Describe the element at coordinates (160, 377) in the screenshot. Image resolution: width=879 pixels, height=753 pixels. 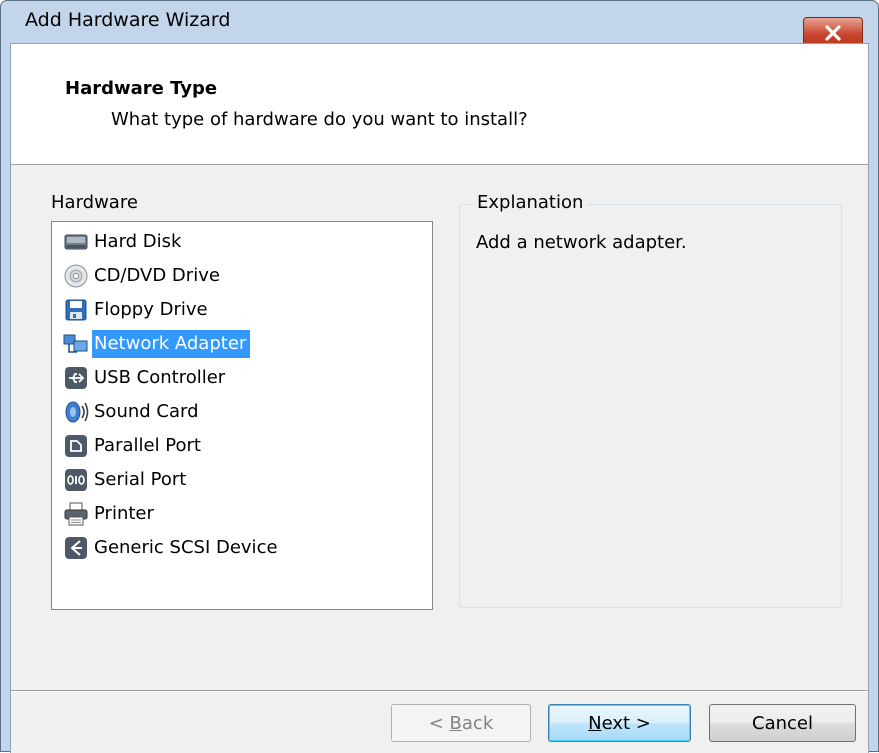
I see `list-item-label: USB Controller` at that location.